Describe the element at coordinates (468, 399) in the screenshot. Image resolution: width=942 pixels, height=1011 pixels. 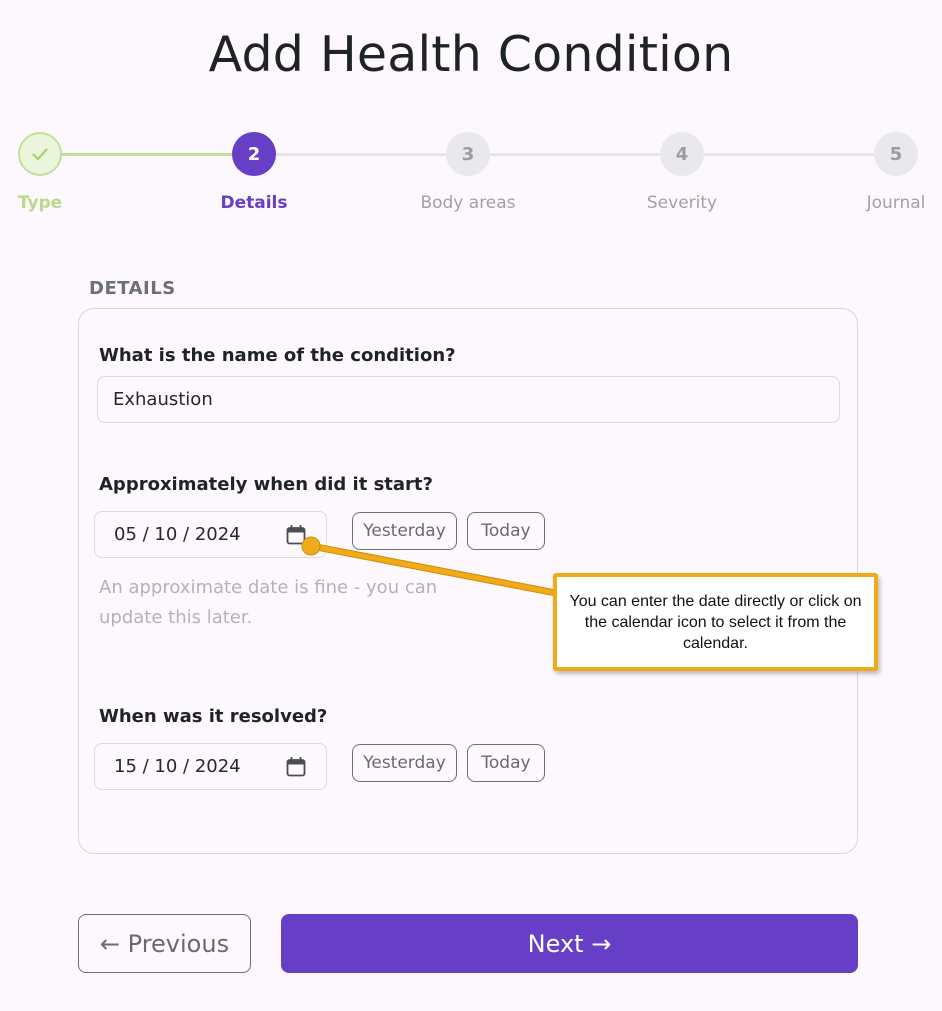
I see `condition-name-input: Exhaustion` at that location.